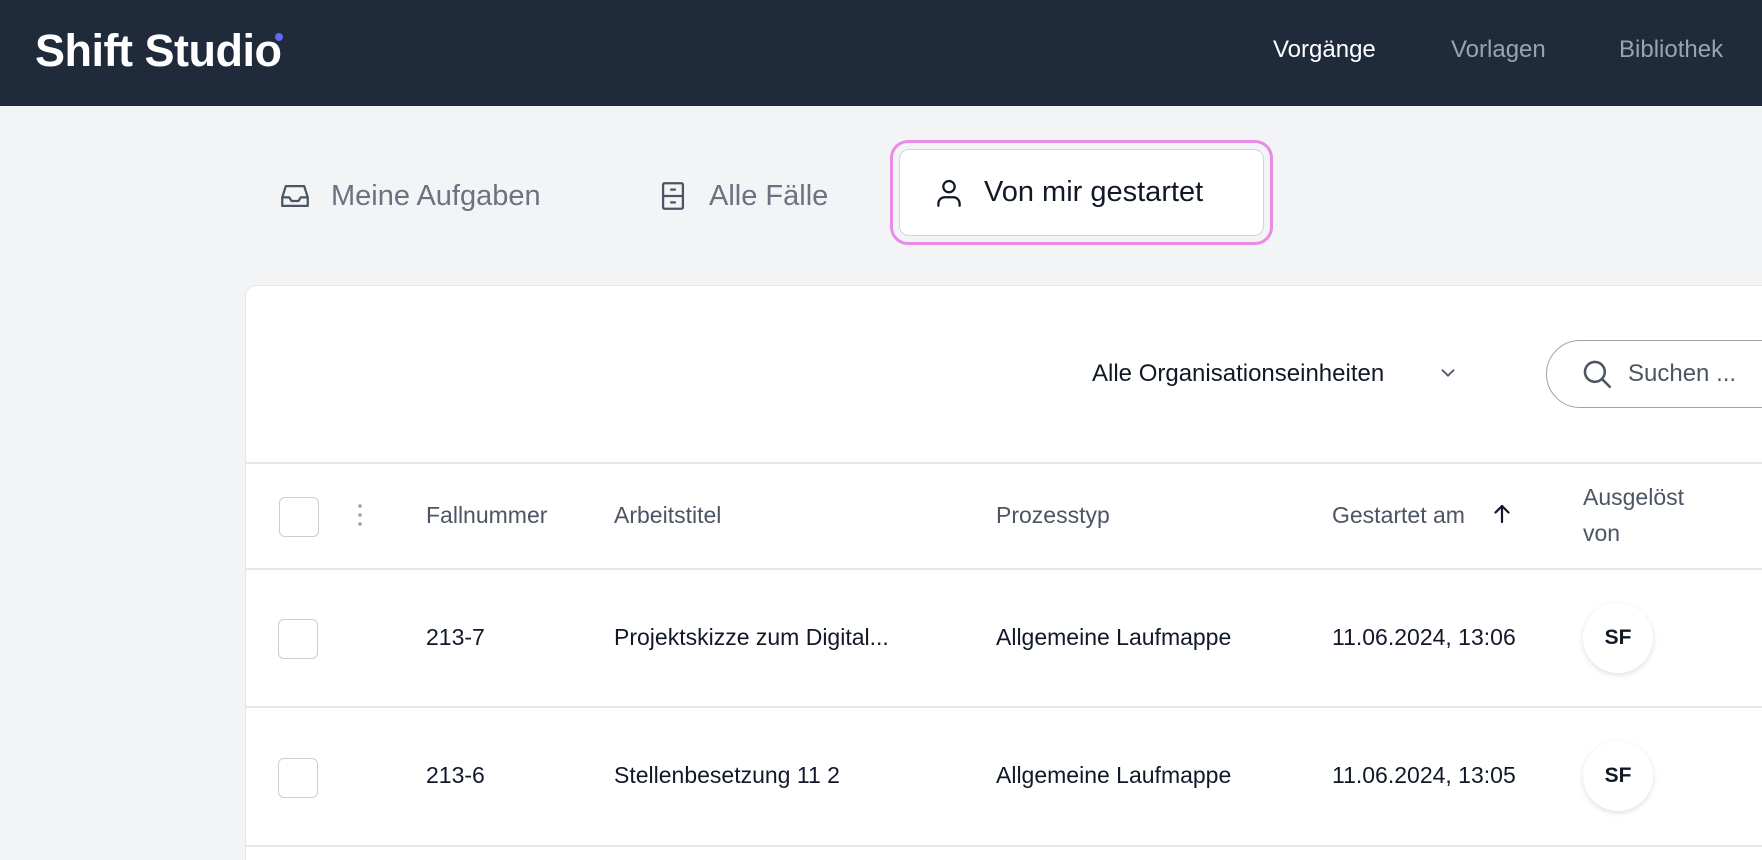 This screenshot has height=860, width=1762. What do you see at coordinates (1094, 192) in the screenshot?
I see `tab-label: Von mir gestartet` at bounding box center [1094, 192].